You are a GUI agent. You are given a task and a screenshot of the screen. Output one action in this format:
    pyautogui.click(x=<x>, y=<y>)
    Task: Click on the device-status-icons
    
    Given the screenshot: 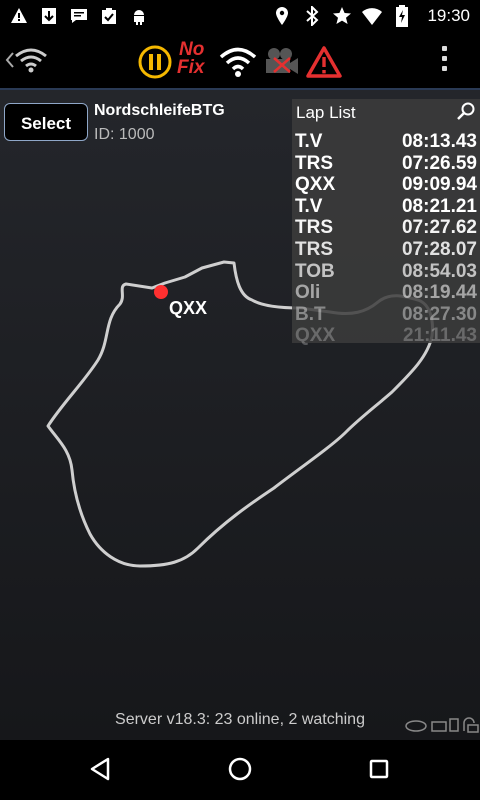 What is the action you would take?
    pyautogui.click(x=442, y=727)
    